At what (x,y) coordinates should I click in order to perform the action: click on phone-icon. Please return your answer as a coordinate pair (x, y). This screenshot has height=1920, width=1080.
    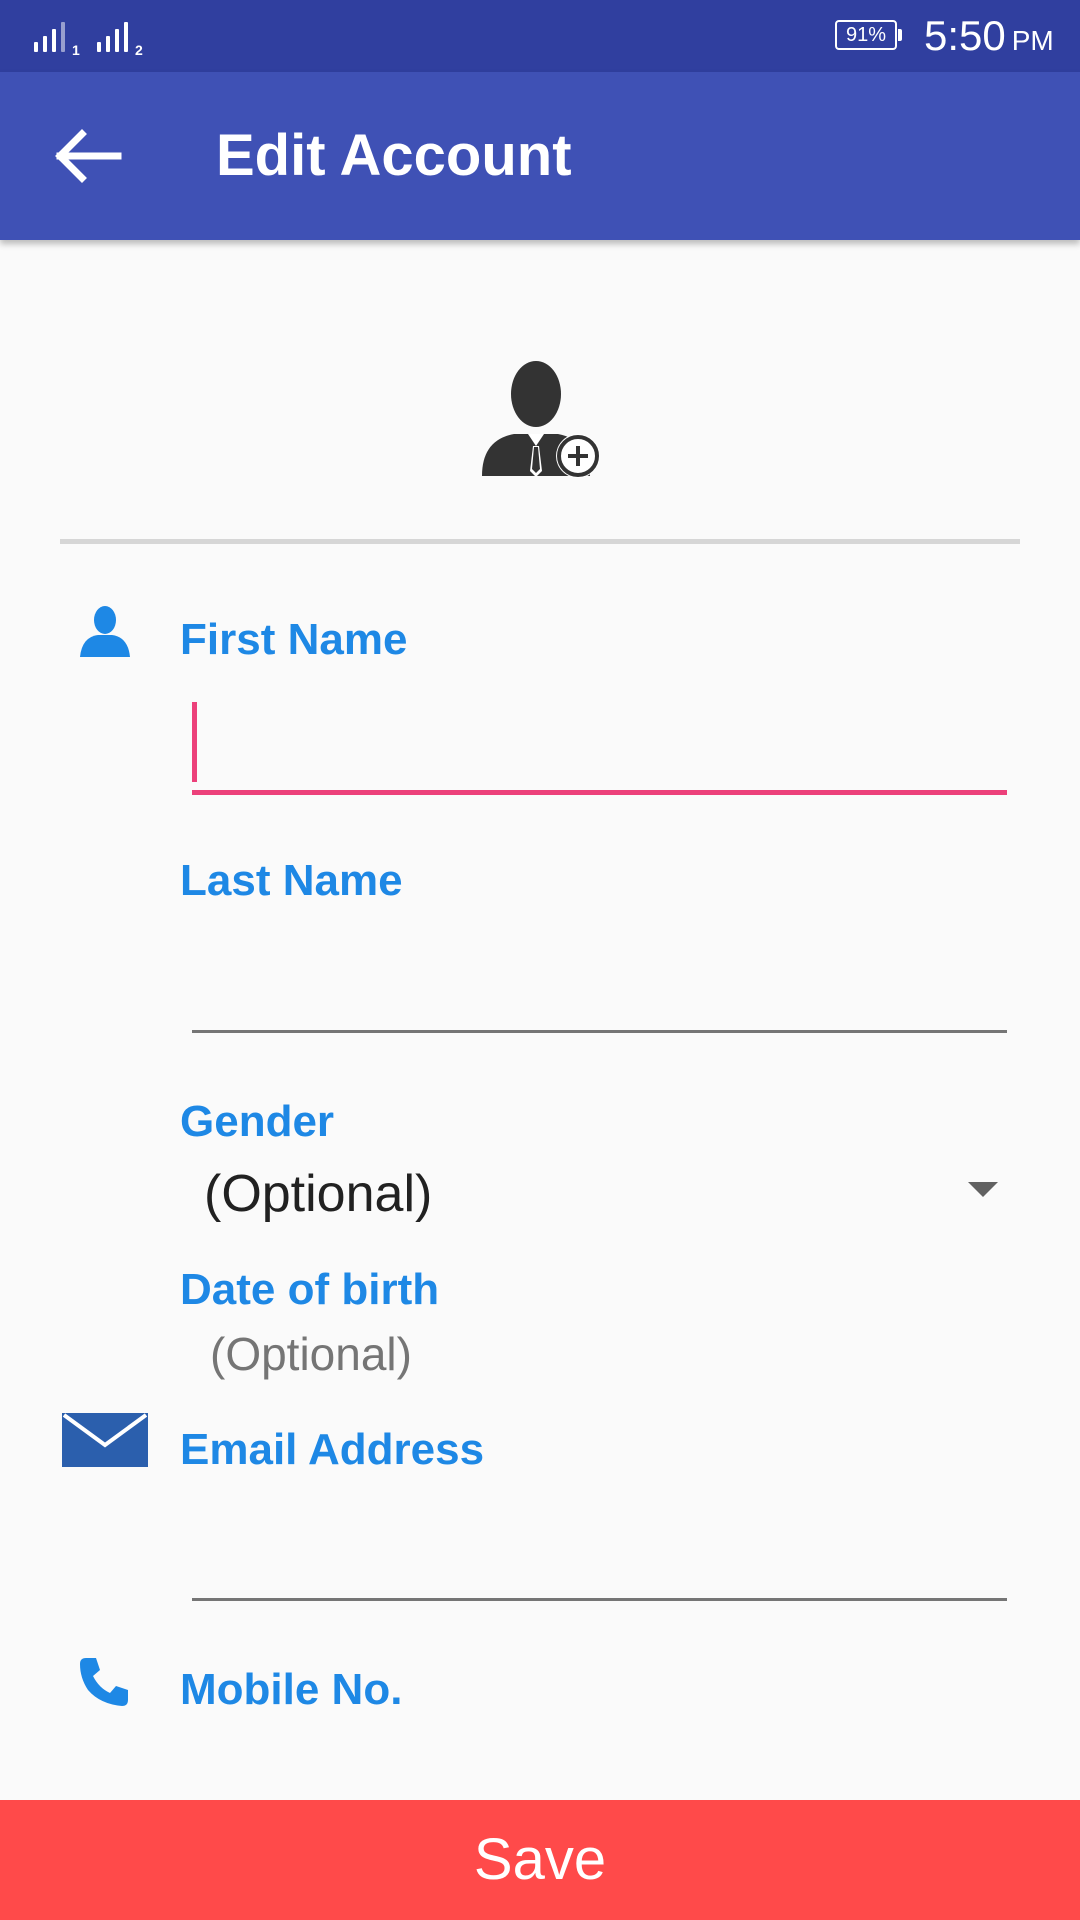
    Looking at the image, I should click on (104, 1682).